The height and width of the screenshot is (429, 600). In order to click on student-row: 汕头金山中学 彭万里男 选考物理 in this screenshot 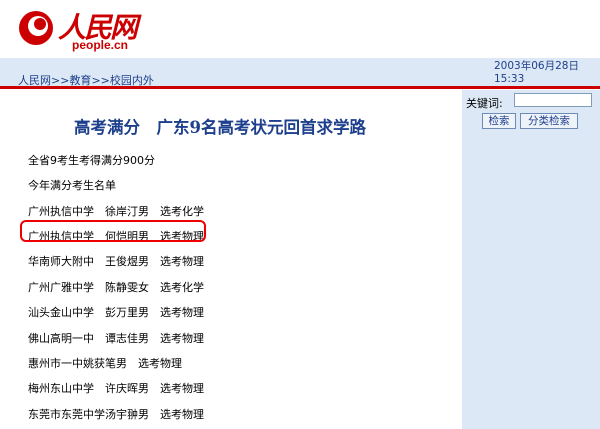, I will do `click(116, 312)`.